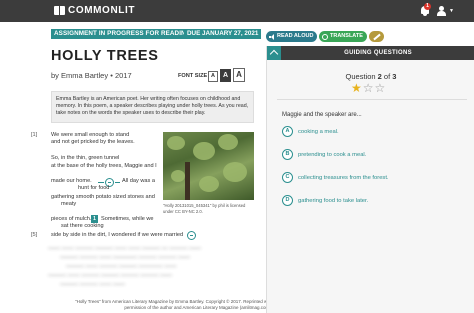 Image resolution: width=474 pixels, height=313 pixels. I want to click on question-counter: Question 2 of 3, so click(370, 76).